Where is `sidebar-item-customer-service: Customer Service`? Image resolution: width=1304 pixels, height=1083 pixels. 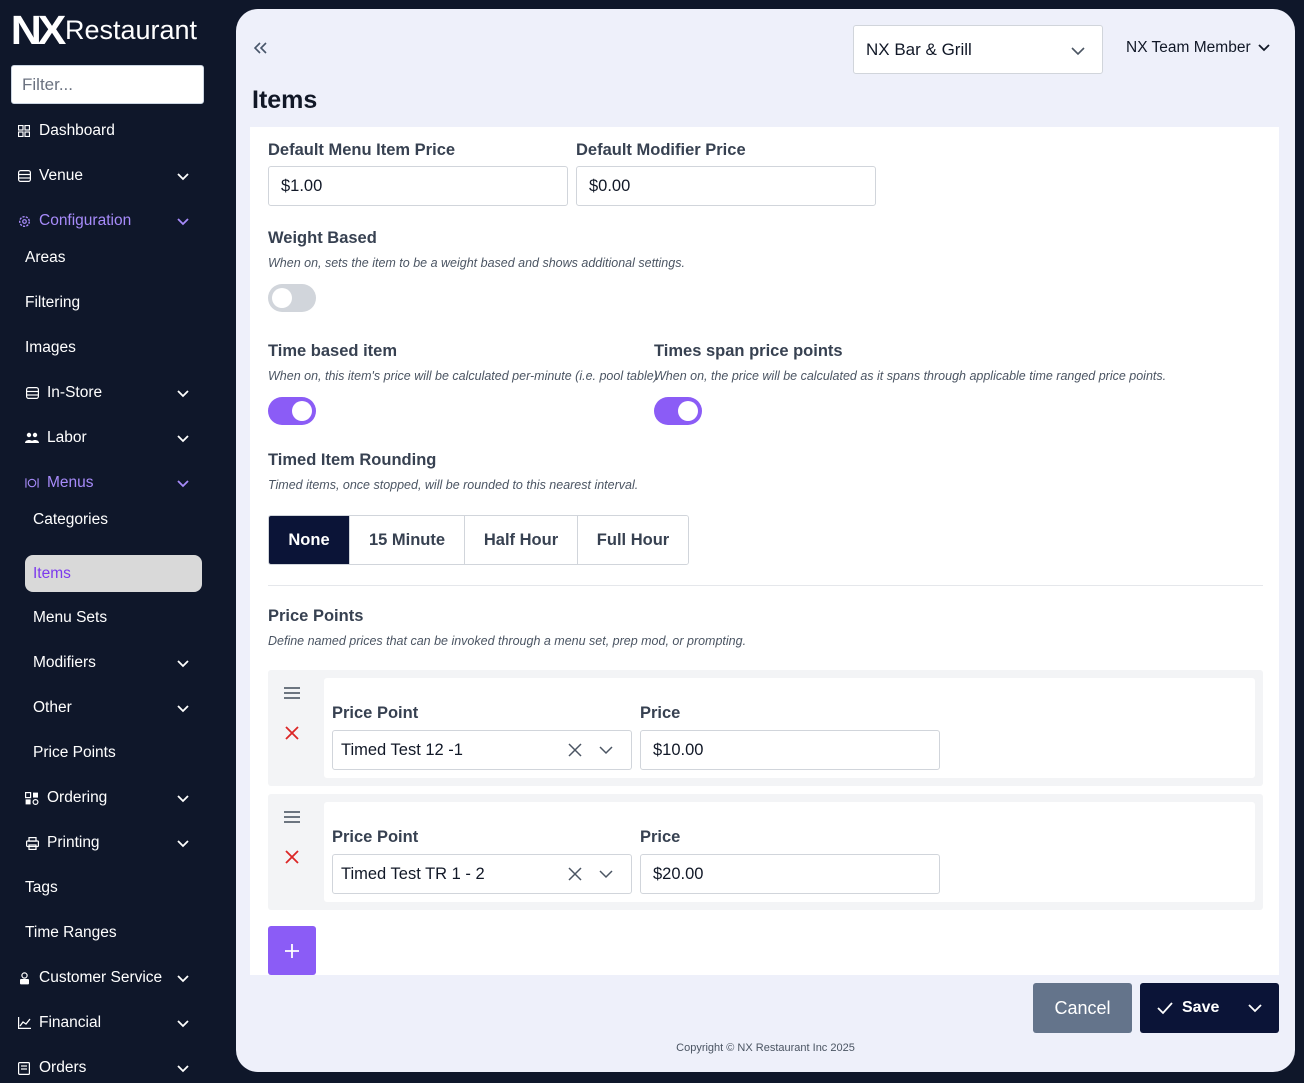 sidebar-item-customer-service: Customer Service is located at coordinates (113, 978).